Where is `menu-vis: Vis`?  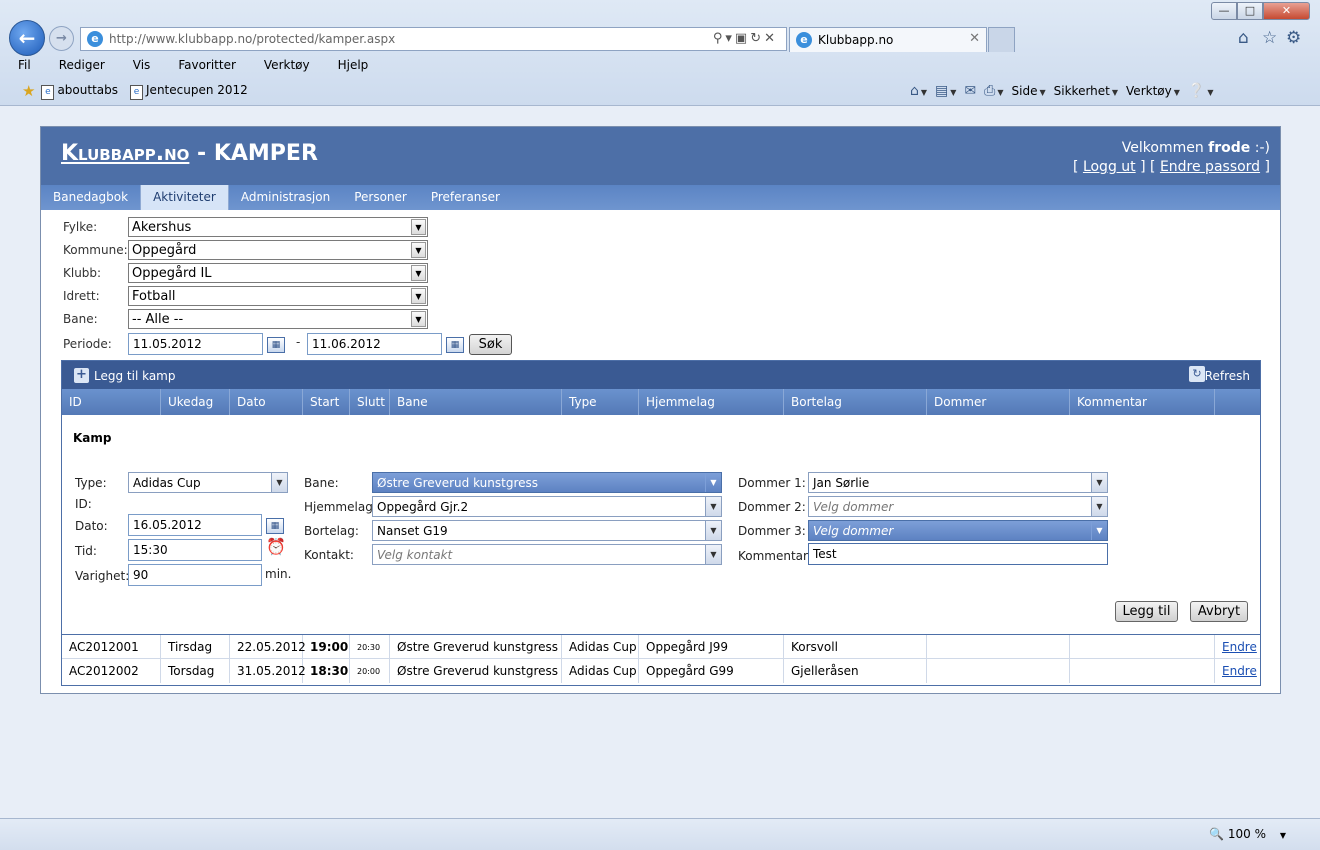
menu-vis: Vis is located at coordinates (142, 66).